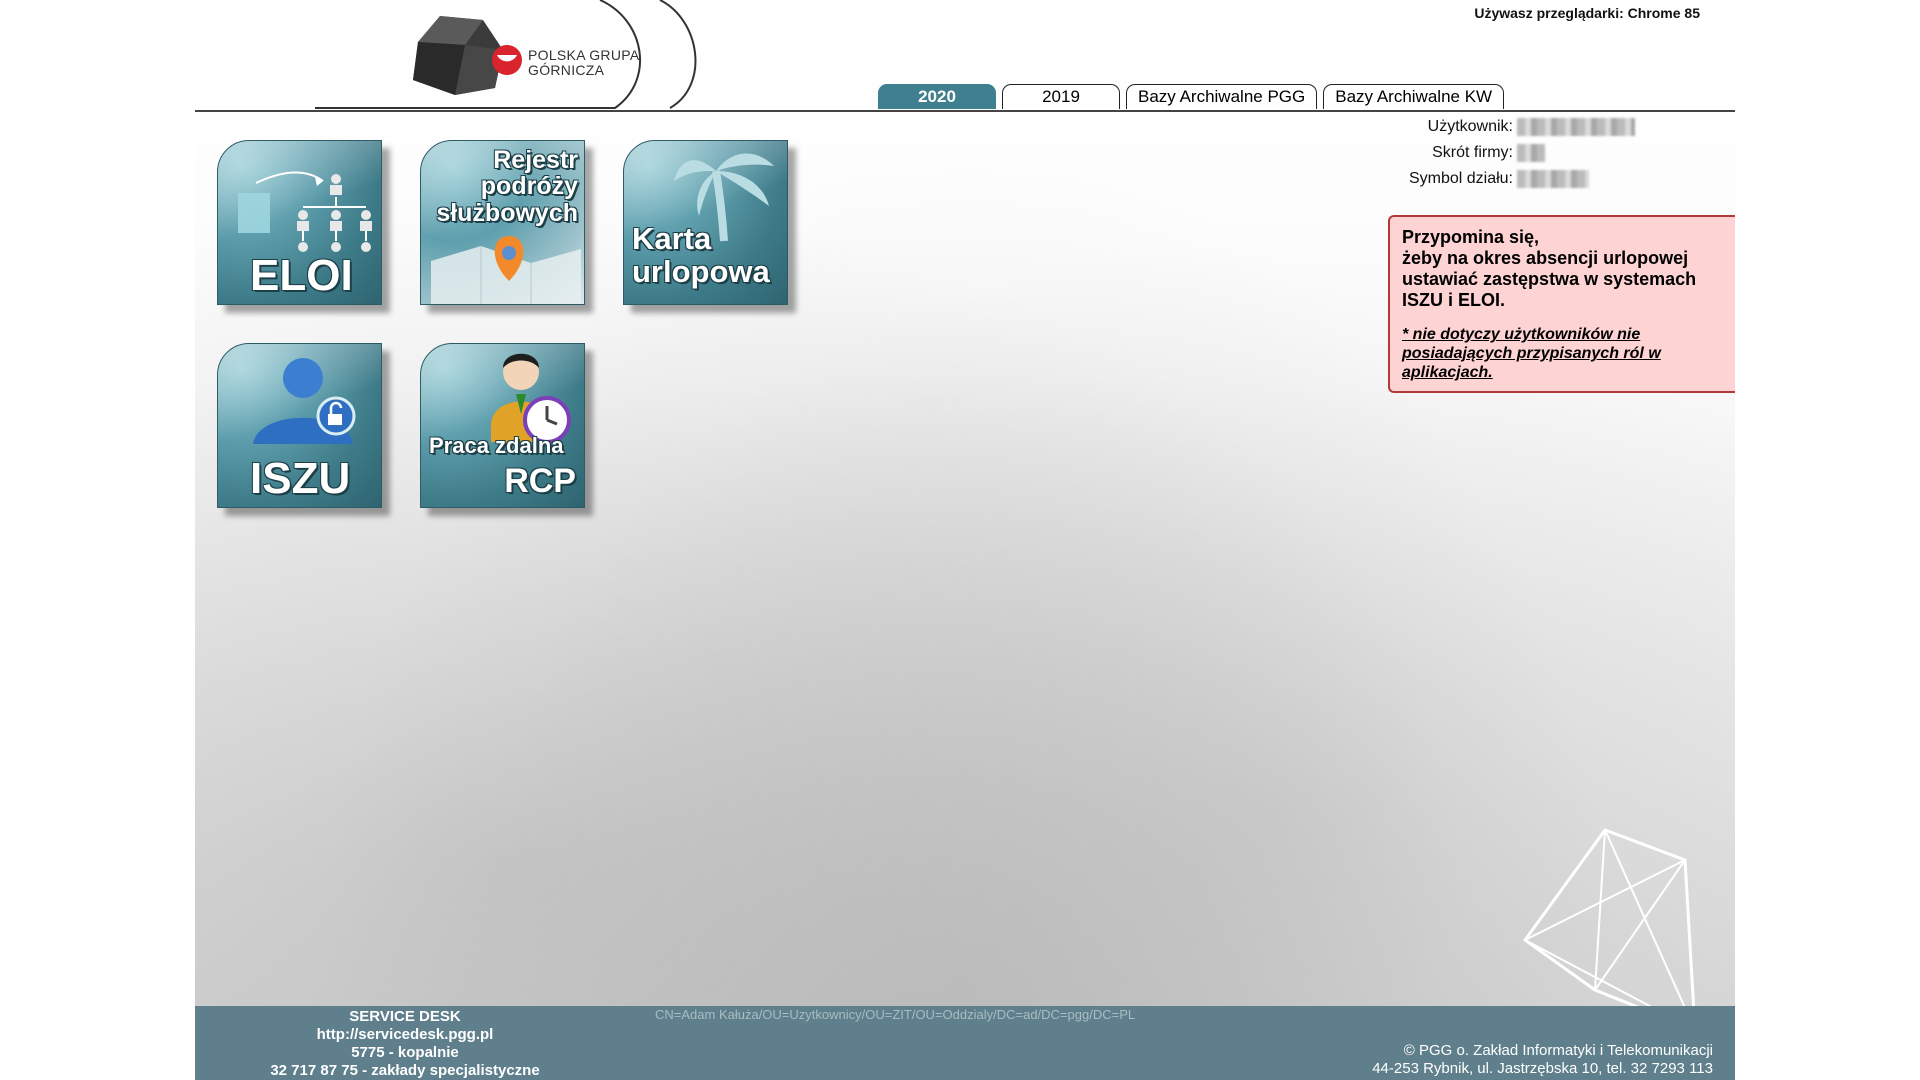  What do you see at coordinates (496, 445) in the screenshot?
I see `tile-praca-label-line1: Praca zdalna` at bounding box center [496, 445].